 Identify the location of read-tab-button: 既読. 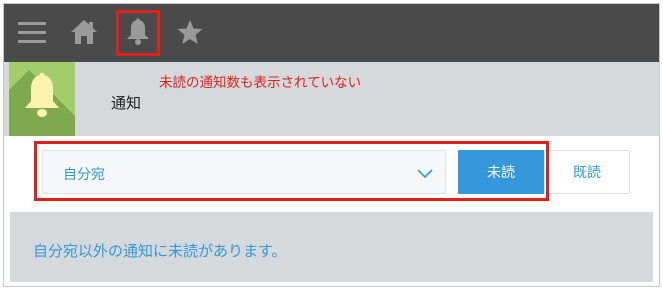
(587, 172).